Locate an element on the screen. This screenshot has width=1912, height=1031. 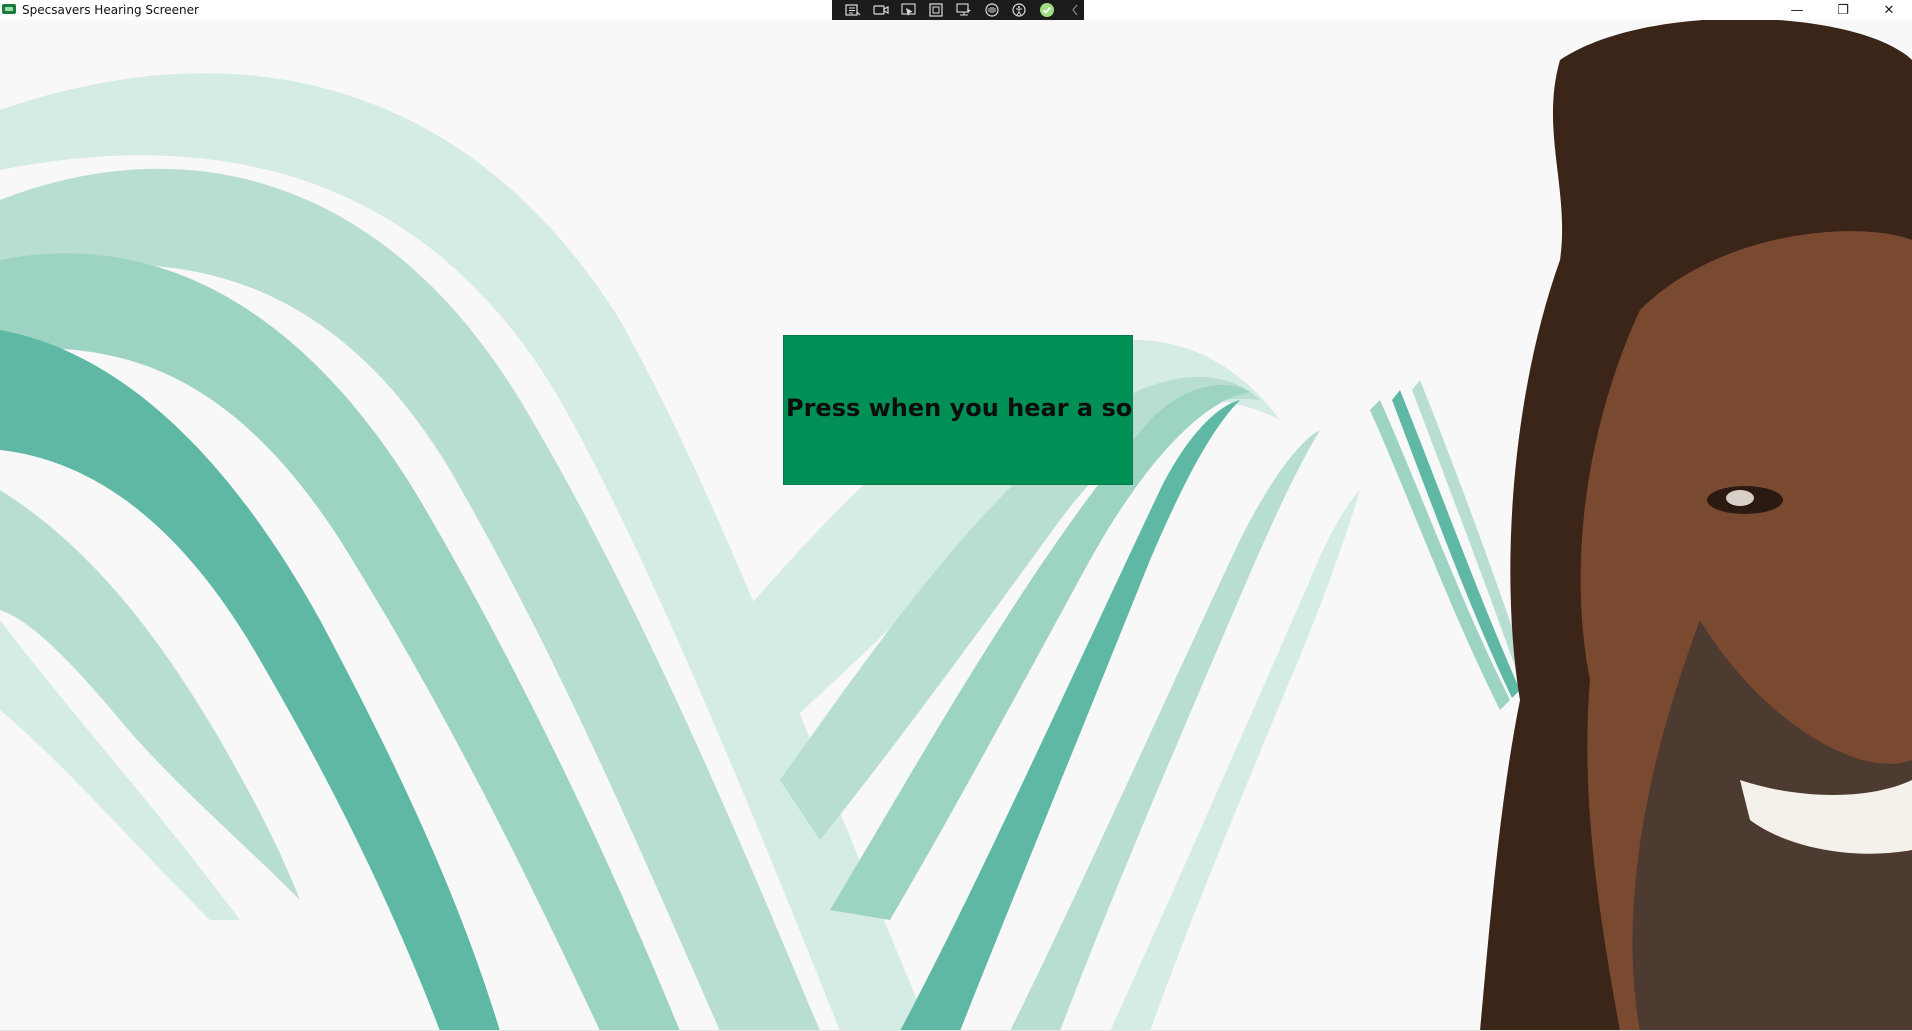
window-select-icon is located at coordinates (936, 10).